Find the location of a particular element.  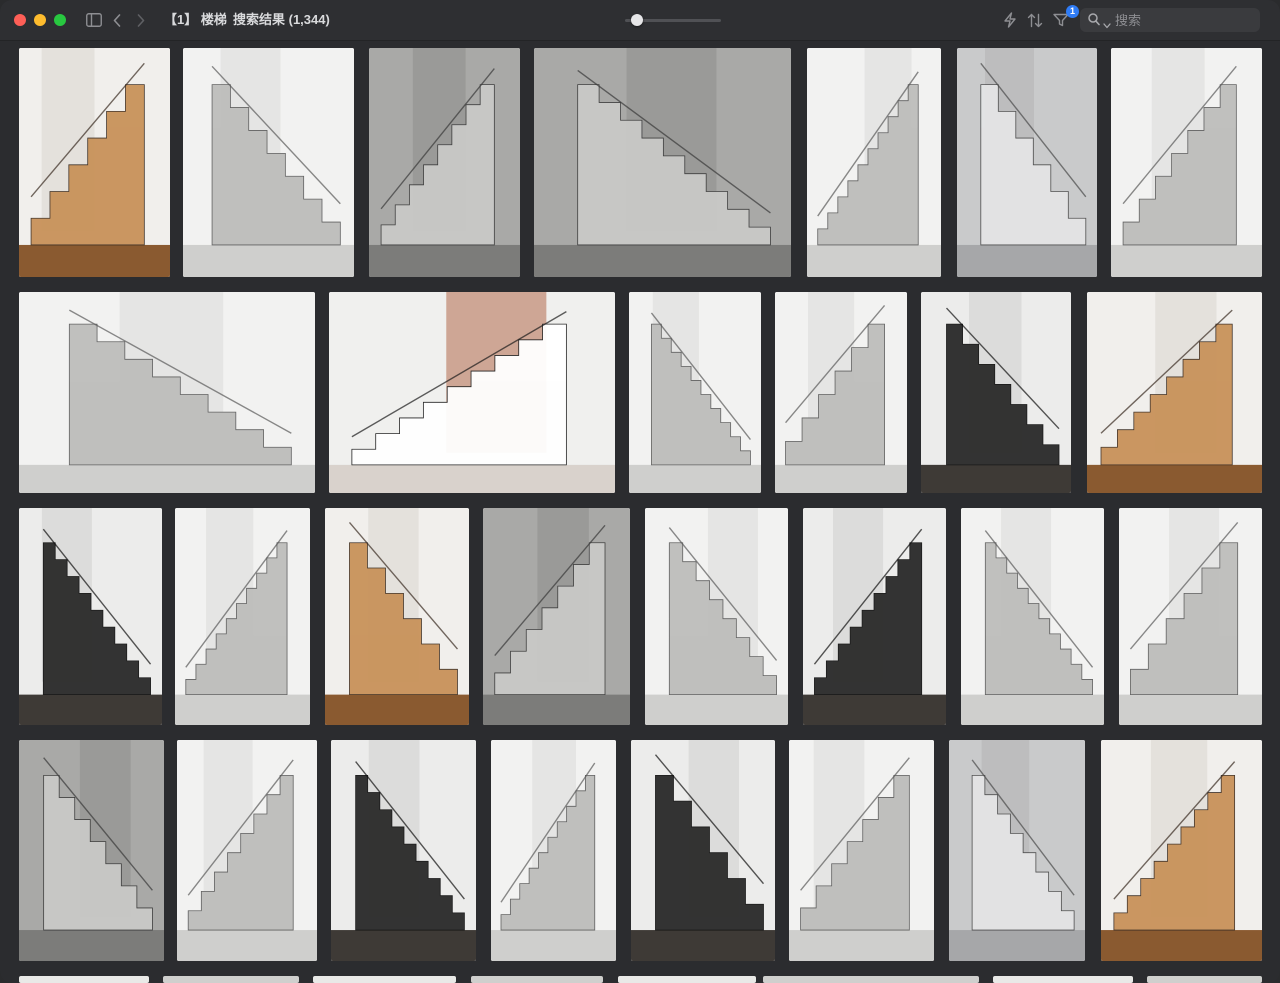

image-thumbnail-wood-balustrade-skylight is located at coordinates (397, 616).